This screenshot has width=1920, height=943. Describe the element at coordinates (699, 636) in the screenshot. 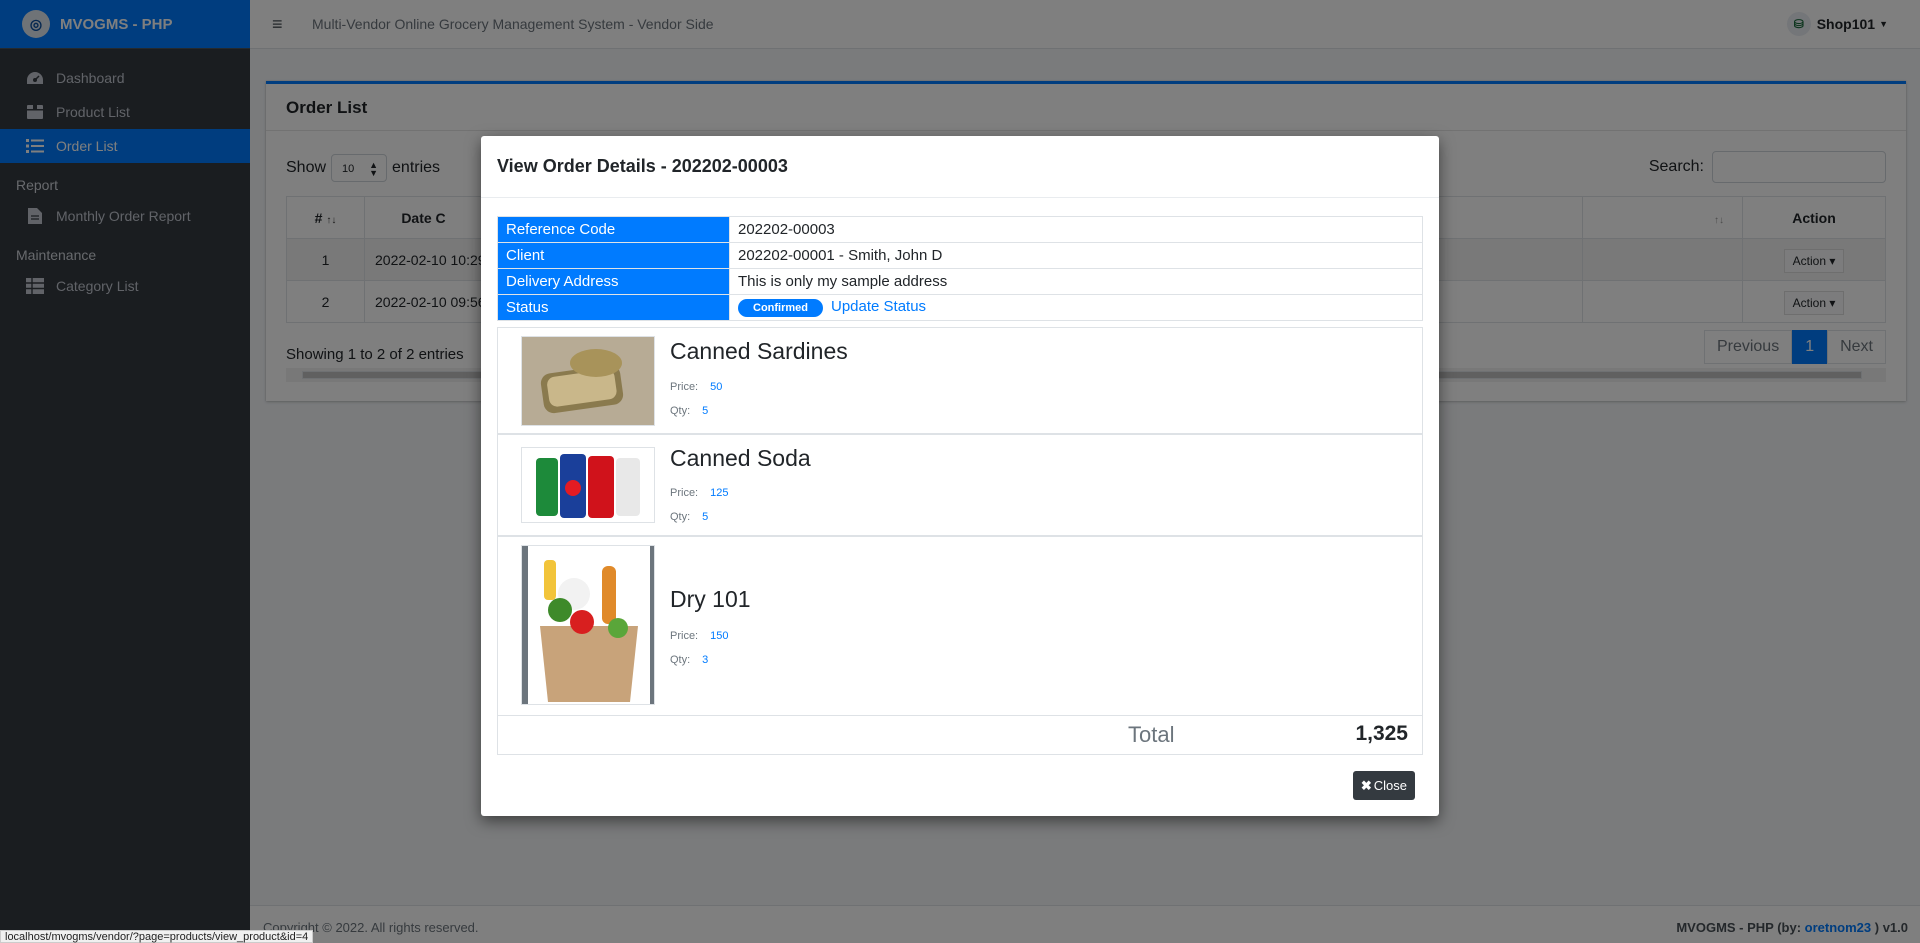

I see `item-price: Price: 150` at that location.